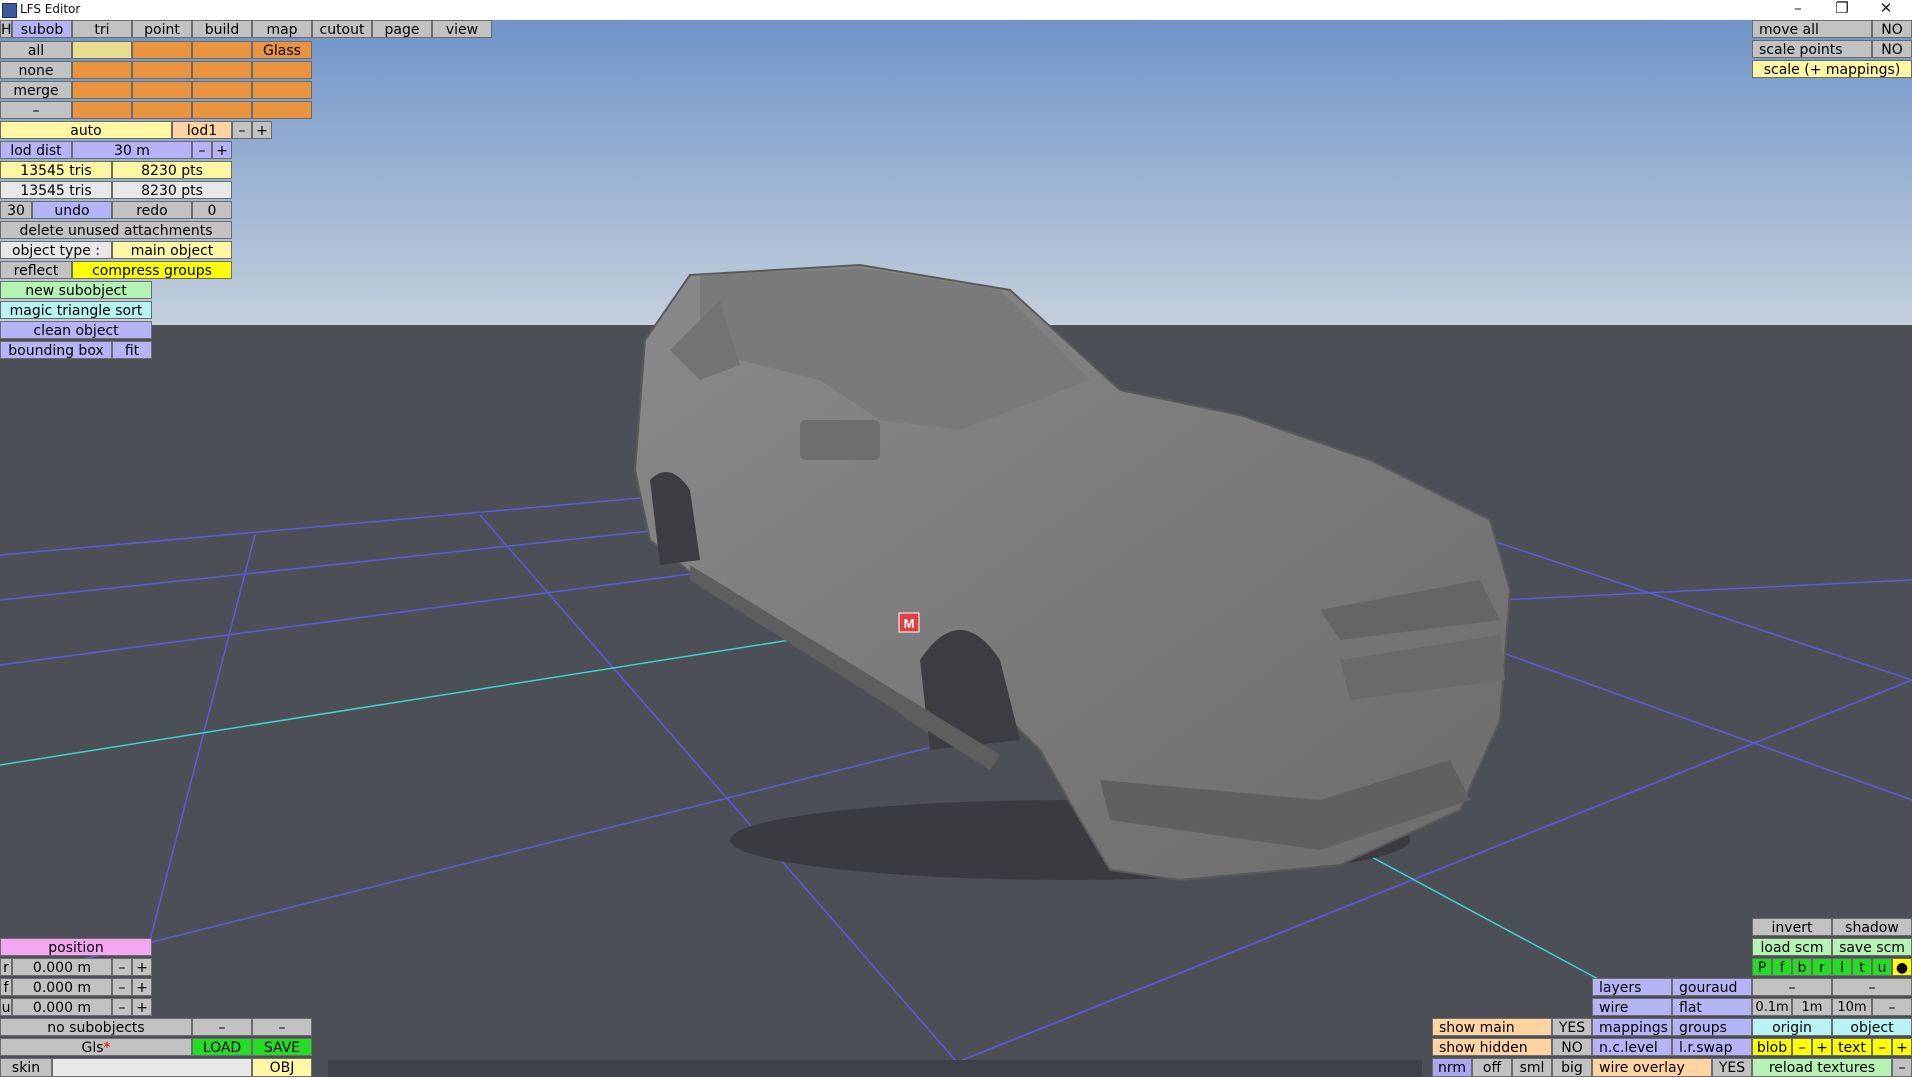 The image size is (1912, 1077). Describe the element at coordinates (1782, 967) in the screenshot. I see `view-f-button: f` at that location.